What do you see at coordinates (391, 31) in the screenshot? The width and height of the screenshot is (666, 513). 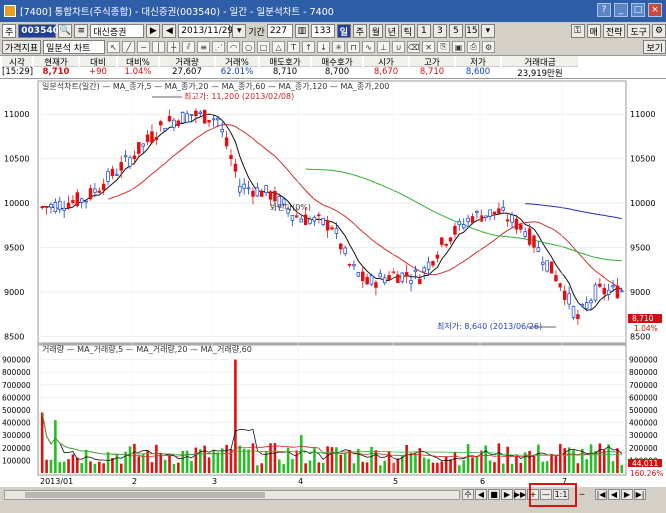 I see `interval-year-button: 년` at bounding box center [391, 31].